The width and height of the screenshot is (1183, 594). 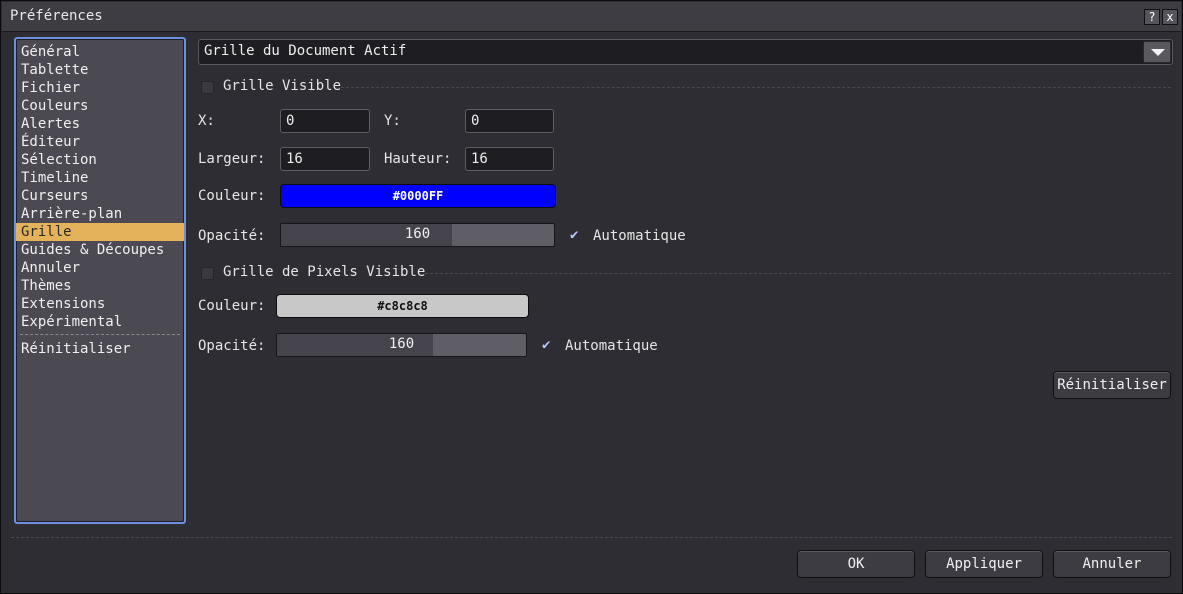 What do you see at coordinates (100, 250) in the screenshot?
I see `sidebar-item: Guides & Découpes` at bounding box center [100, 250].